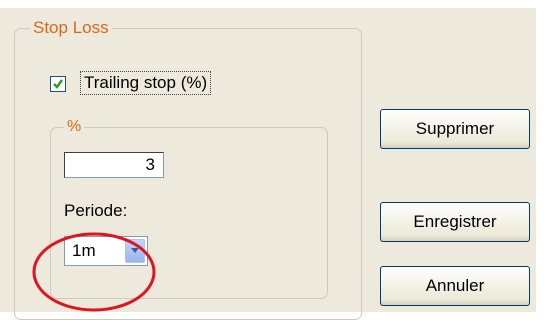 This screenshot has width=544, height=320. I want to click on enregistrer-button: Enregistrer, so click(455, 222).